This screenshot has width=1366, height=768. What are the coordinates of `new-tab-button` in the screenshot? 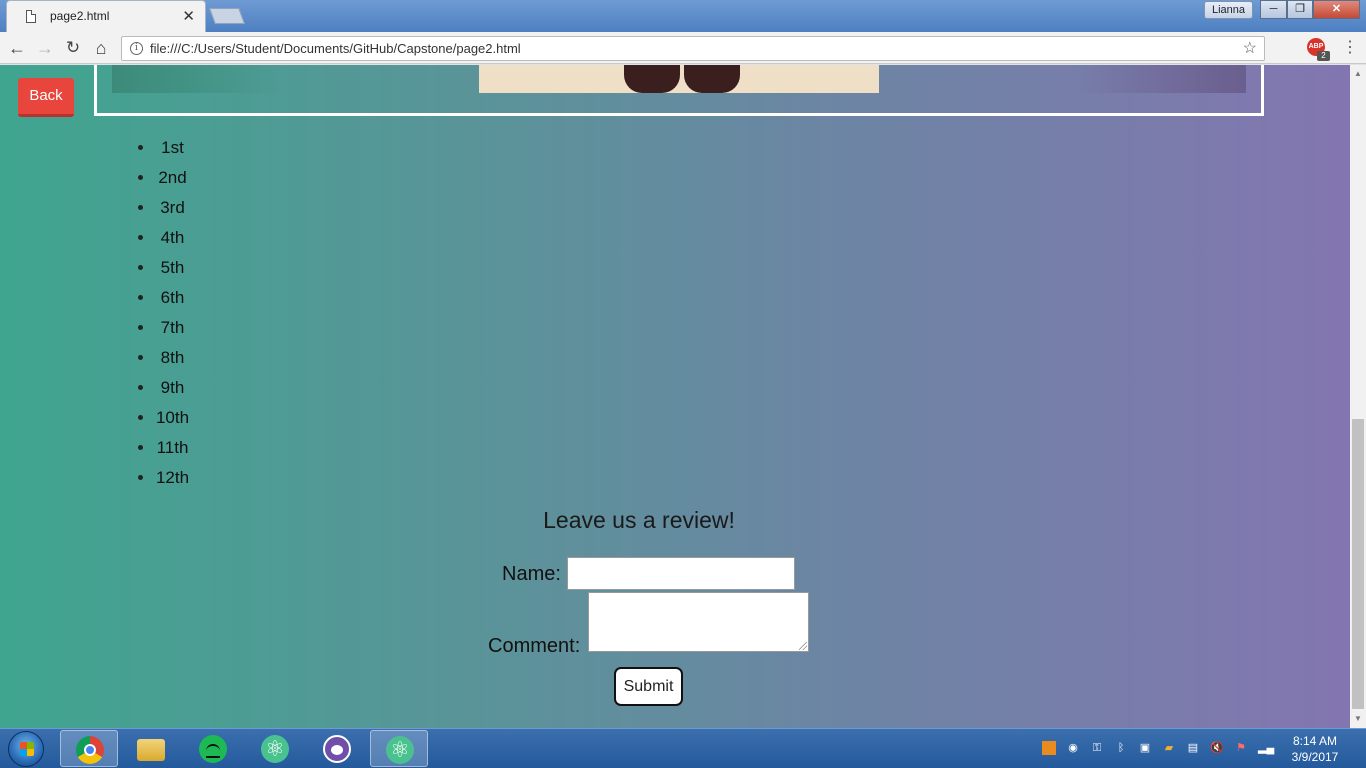 It's located at (227, 16).